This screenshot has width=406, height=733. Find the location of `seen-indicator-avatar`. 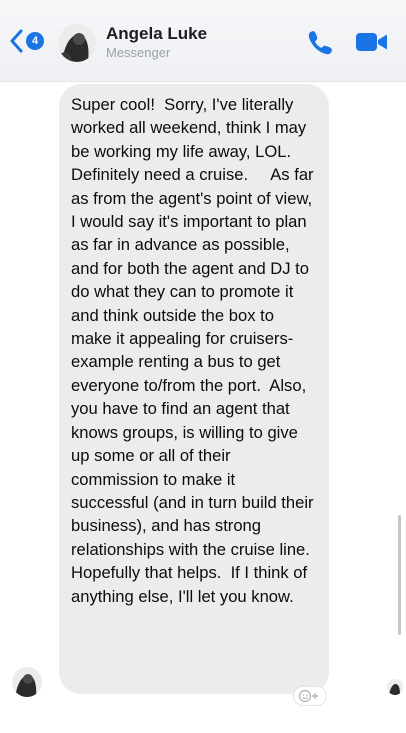

seen-indicator-avatar is located at coordinates (395, 687).